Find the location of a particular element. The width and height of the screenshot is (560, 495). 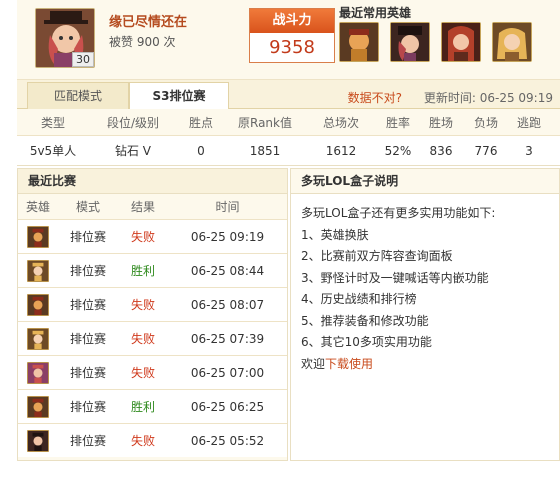

match-time: 06-25 07:00 is located at coordinates (227, 372).